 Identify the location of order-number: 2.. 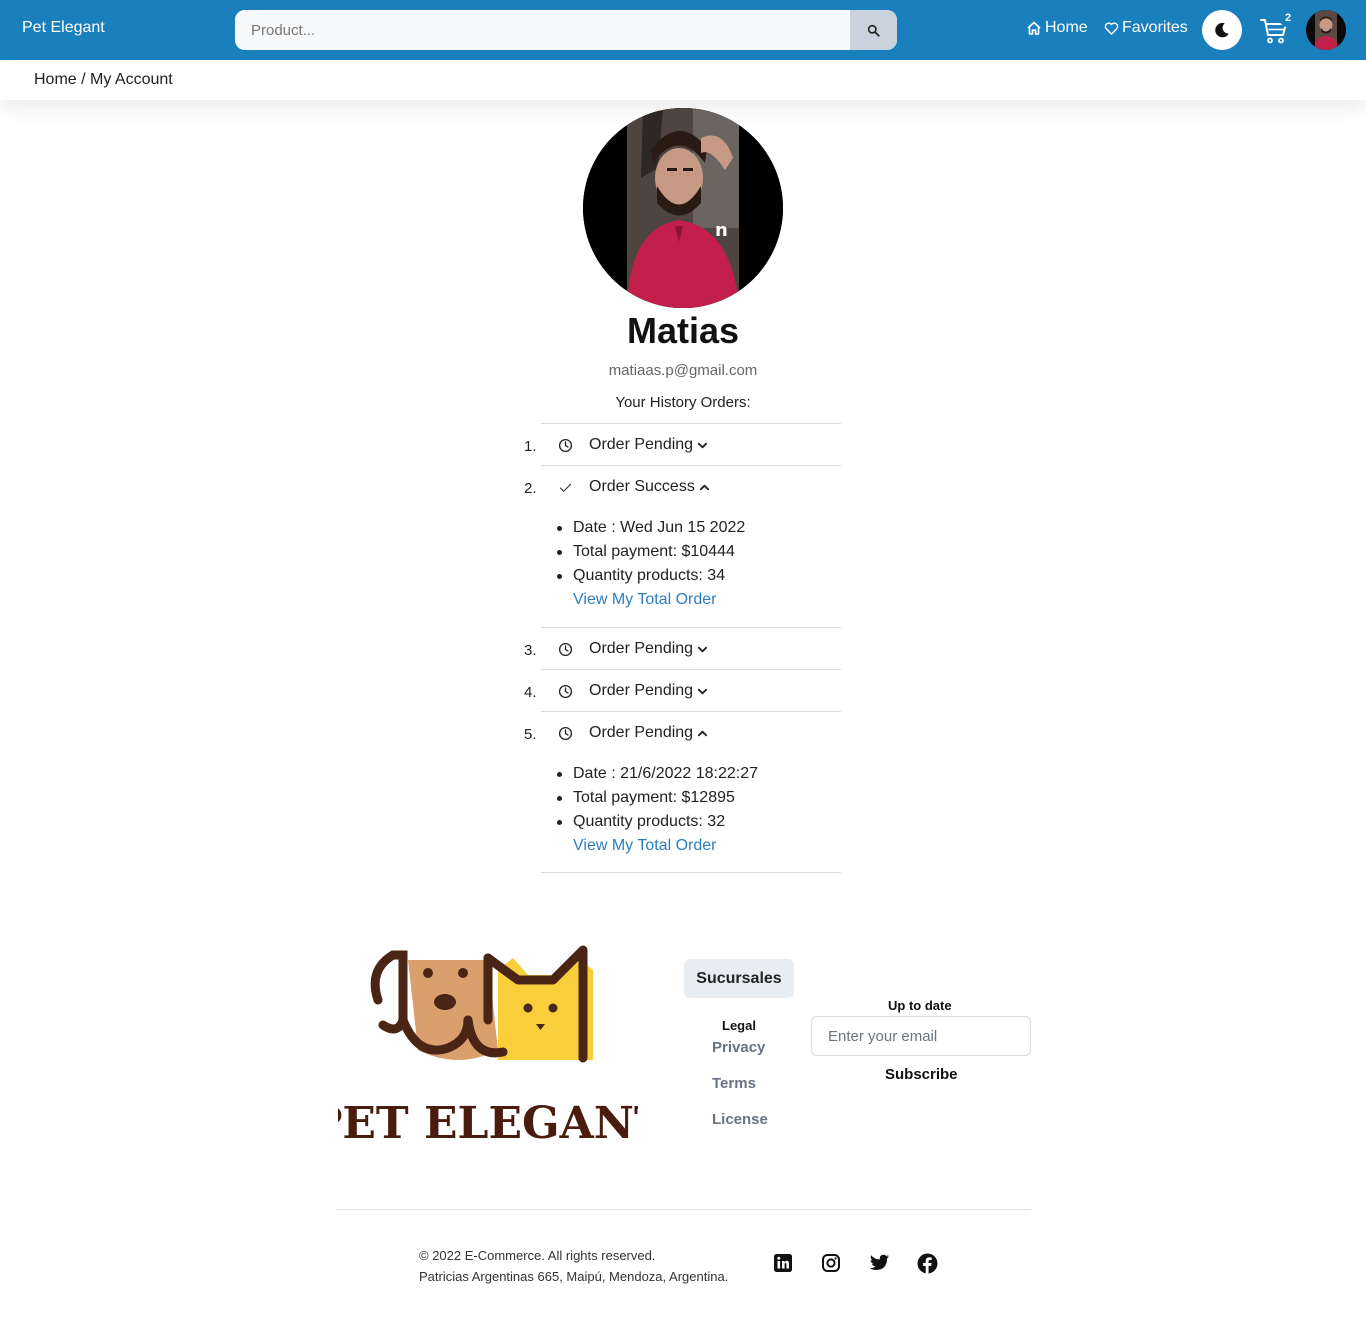
(530, 488).